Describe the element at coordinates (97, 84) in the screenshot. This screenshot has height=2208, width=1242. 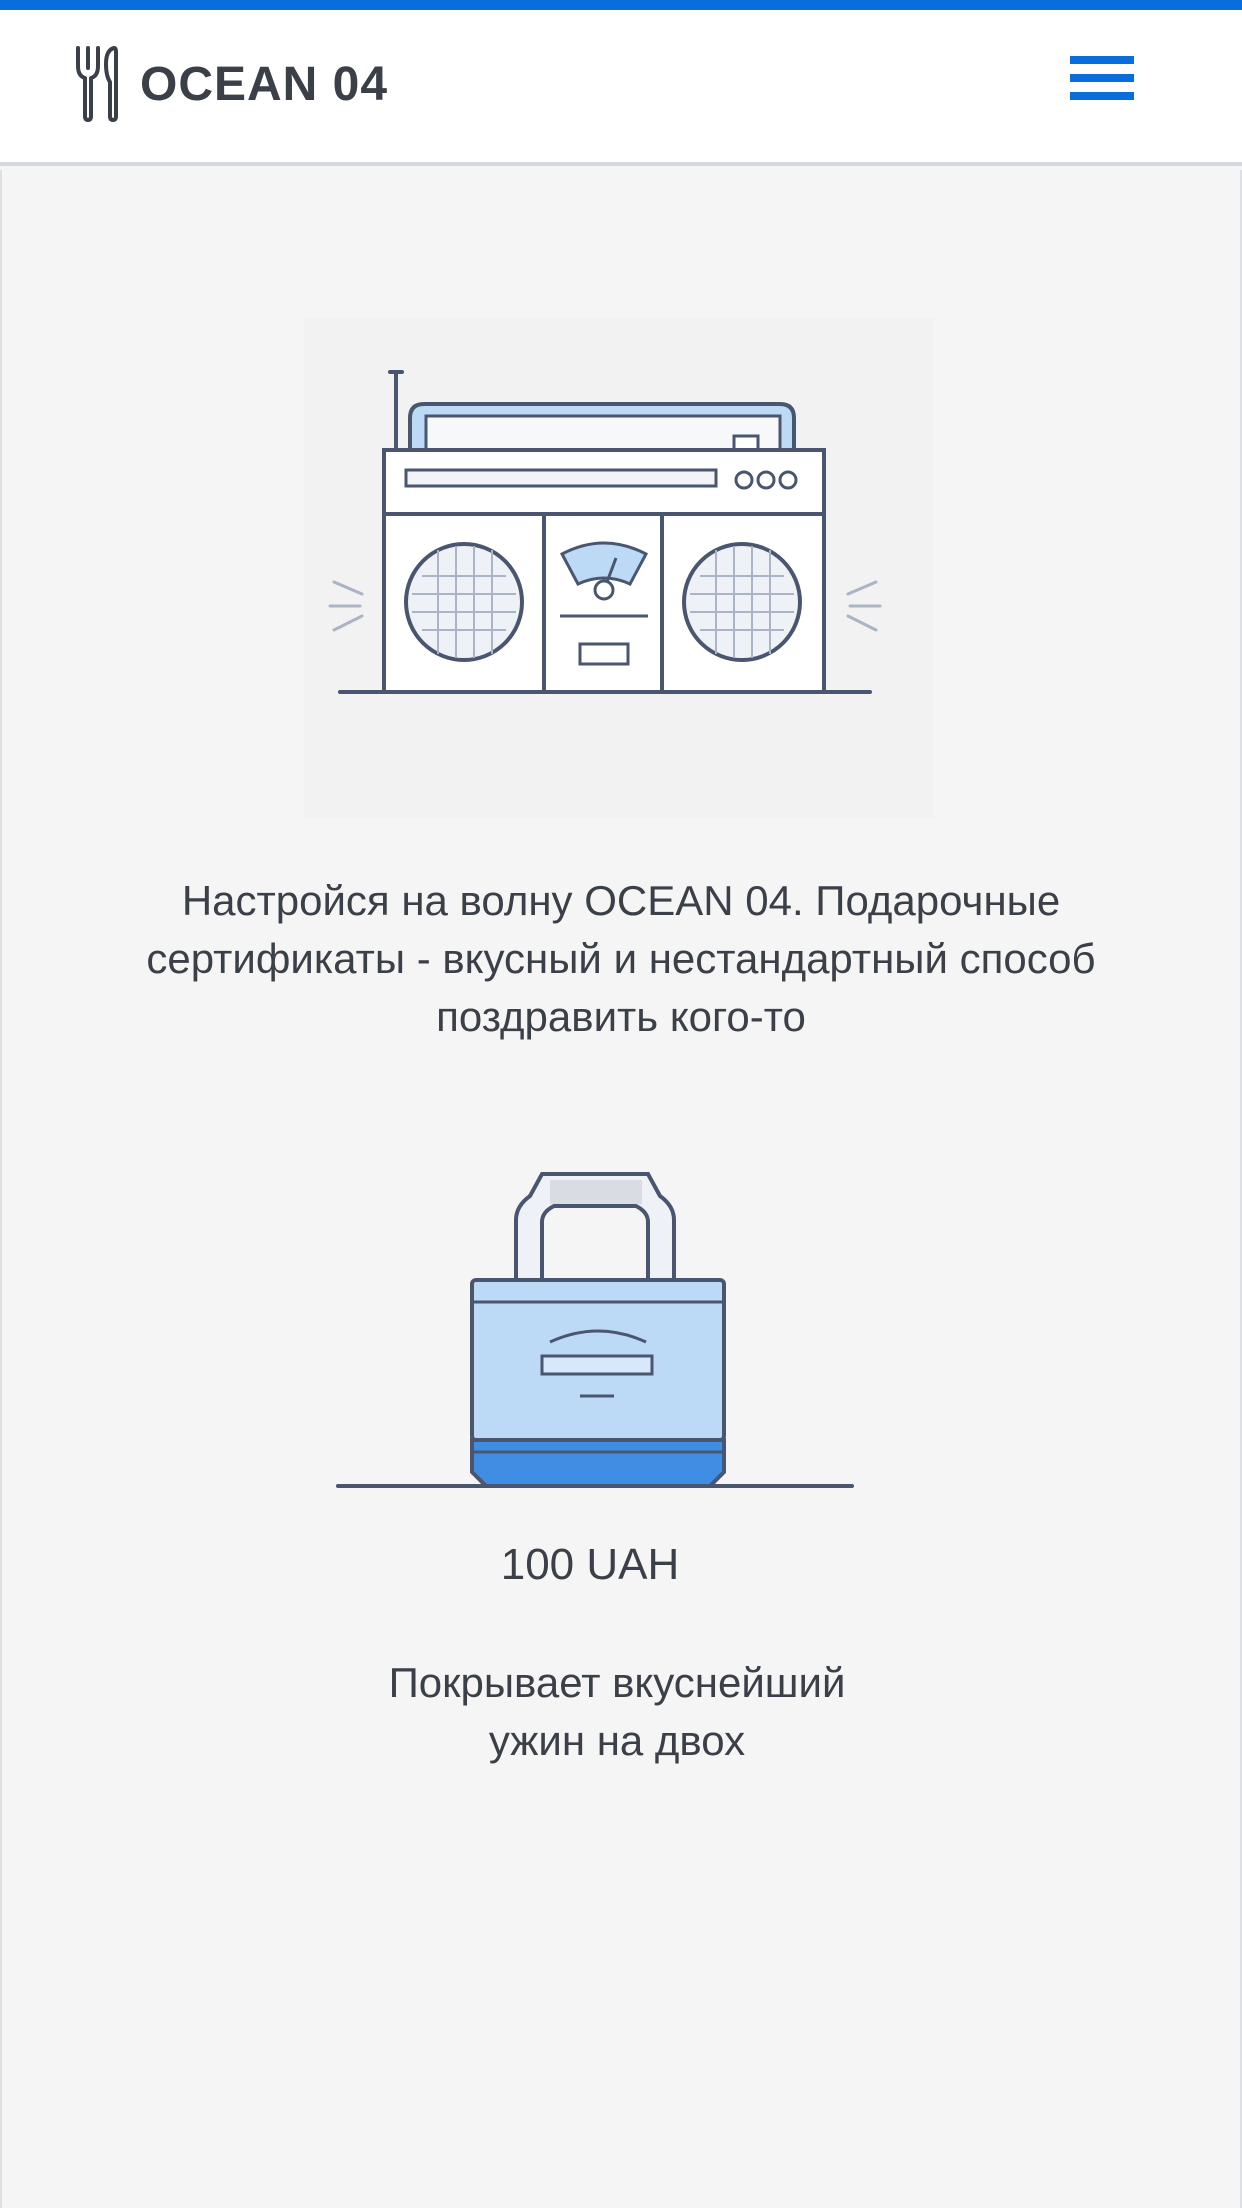
I see `fork-knife-icon` at that location.